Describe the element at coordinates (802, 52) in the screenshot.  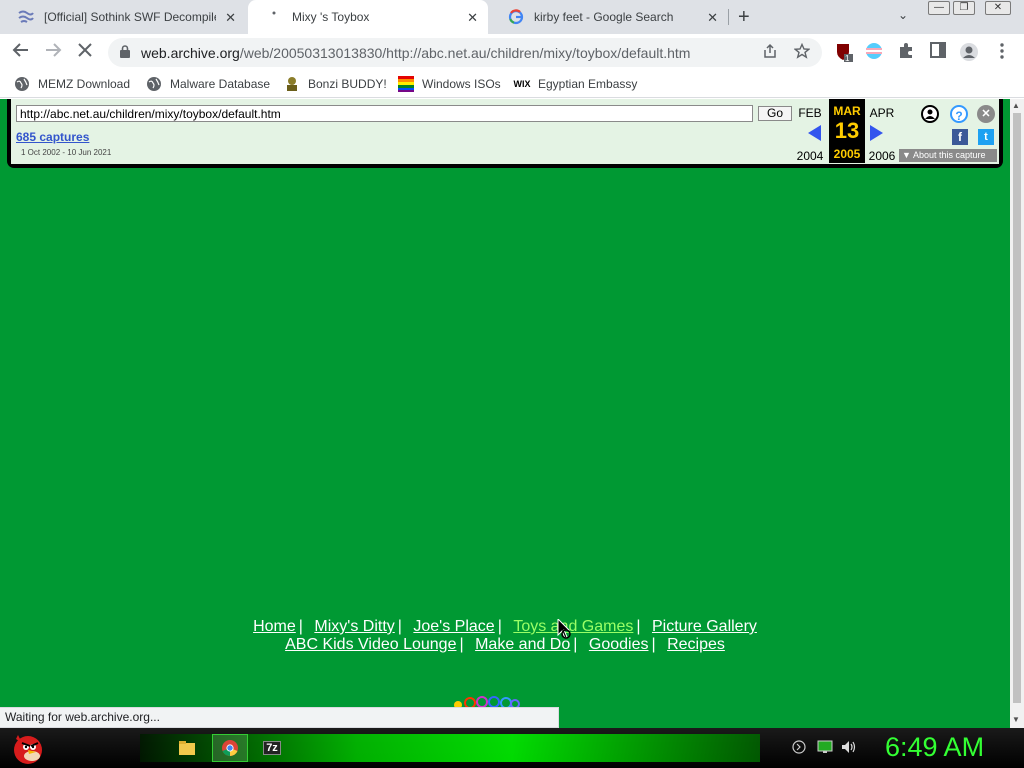
I see `bookmark-star-icon` at that location.